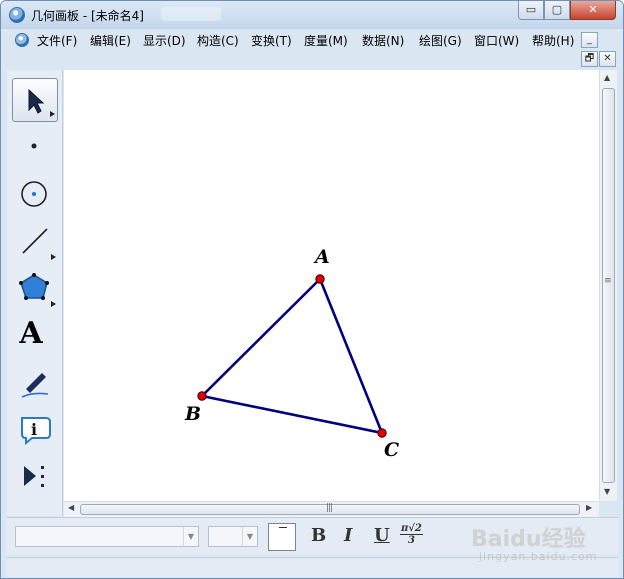 This screenshot has width=624, height=579. I want to click on mdi-restore-icon: 🗗, so click(589, 58).